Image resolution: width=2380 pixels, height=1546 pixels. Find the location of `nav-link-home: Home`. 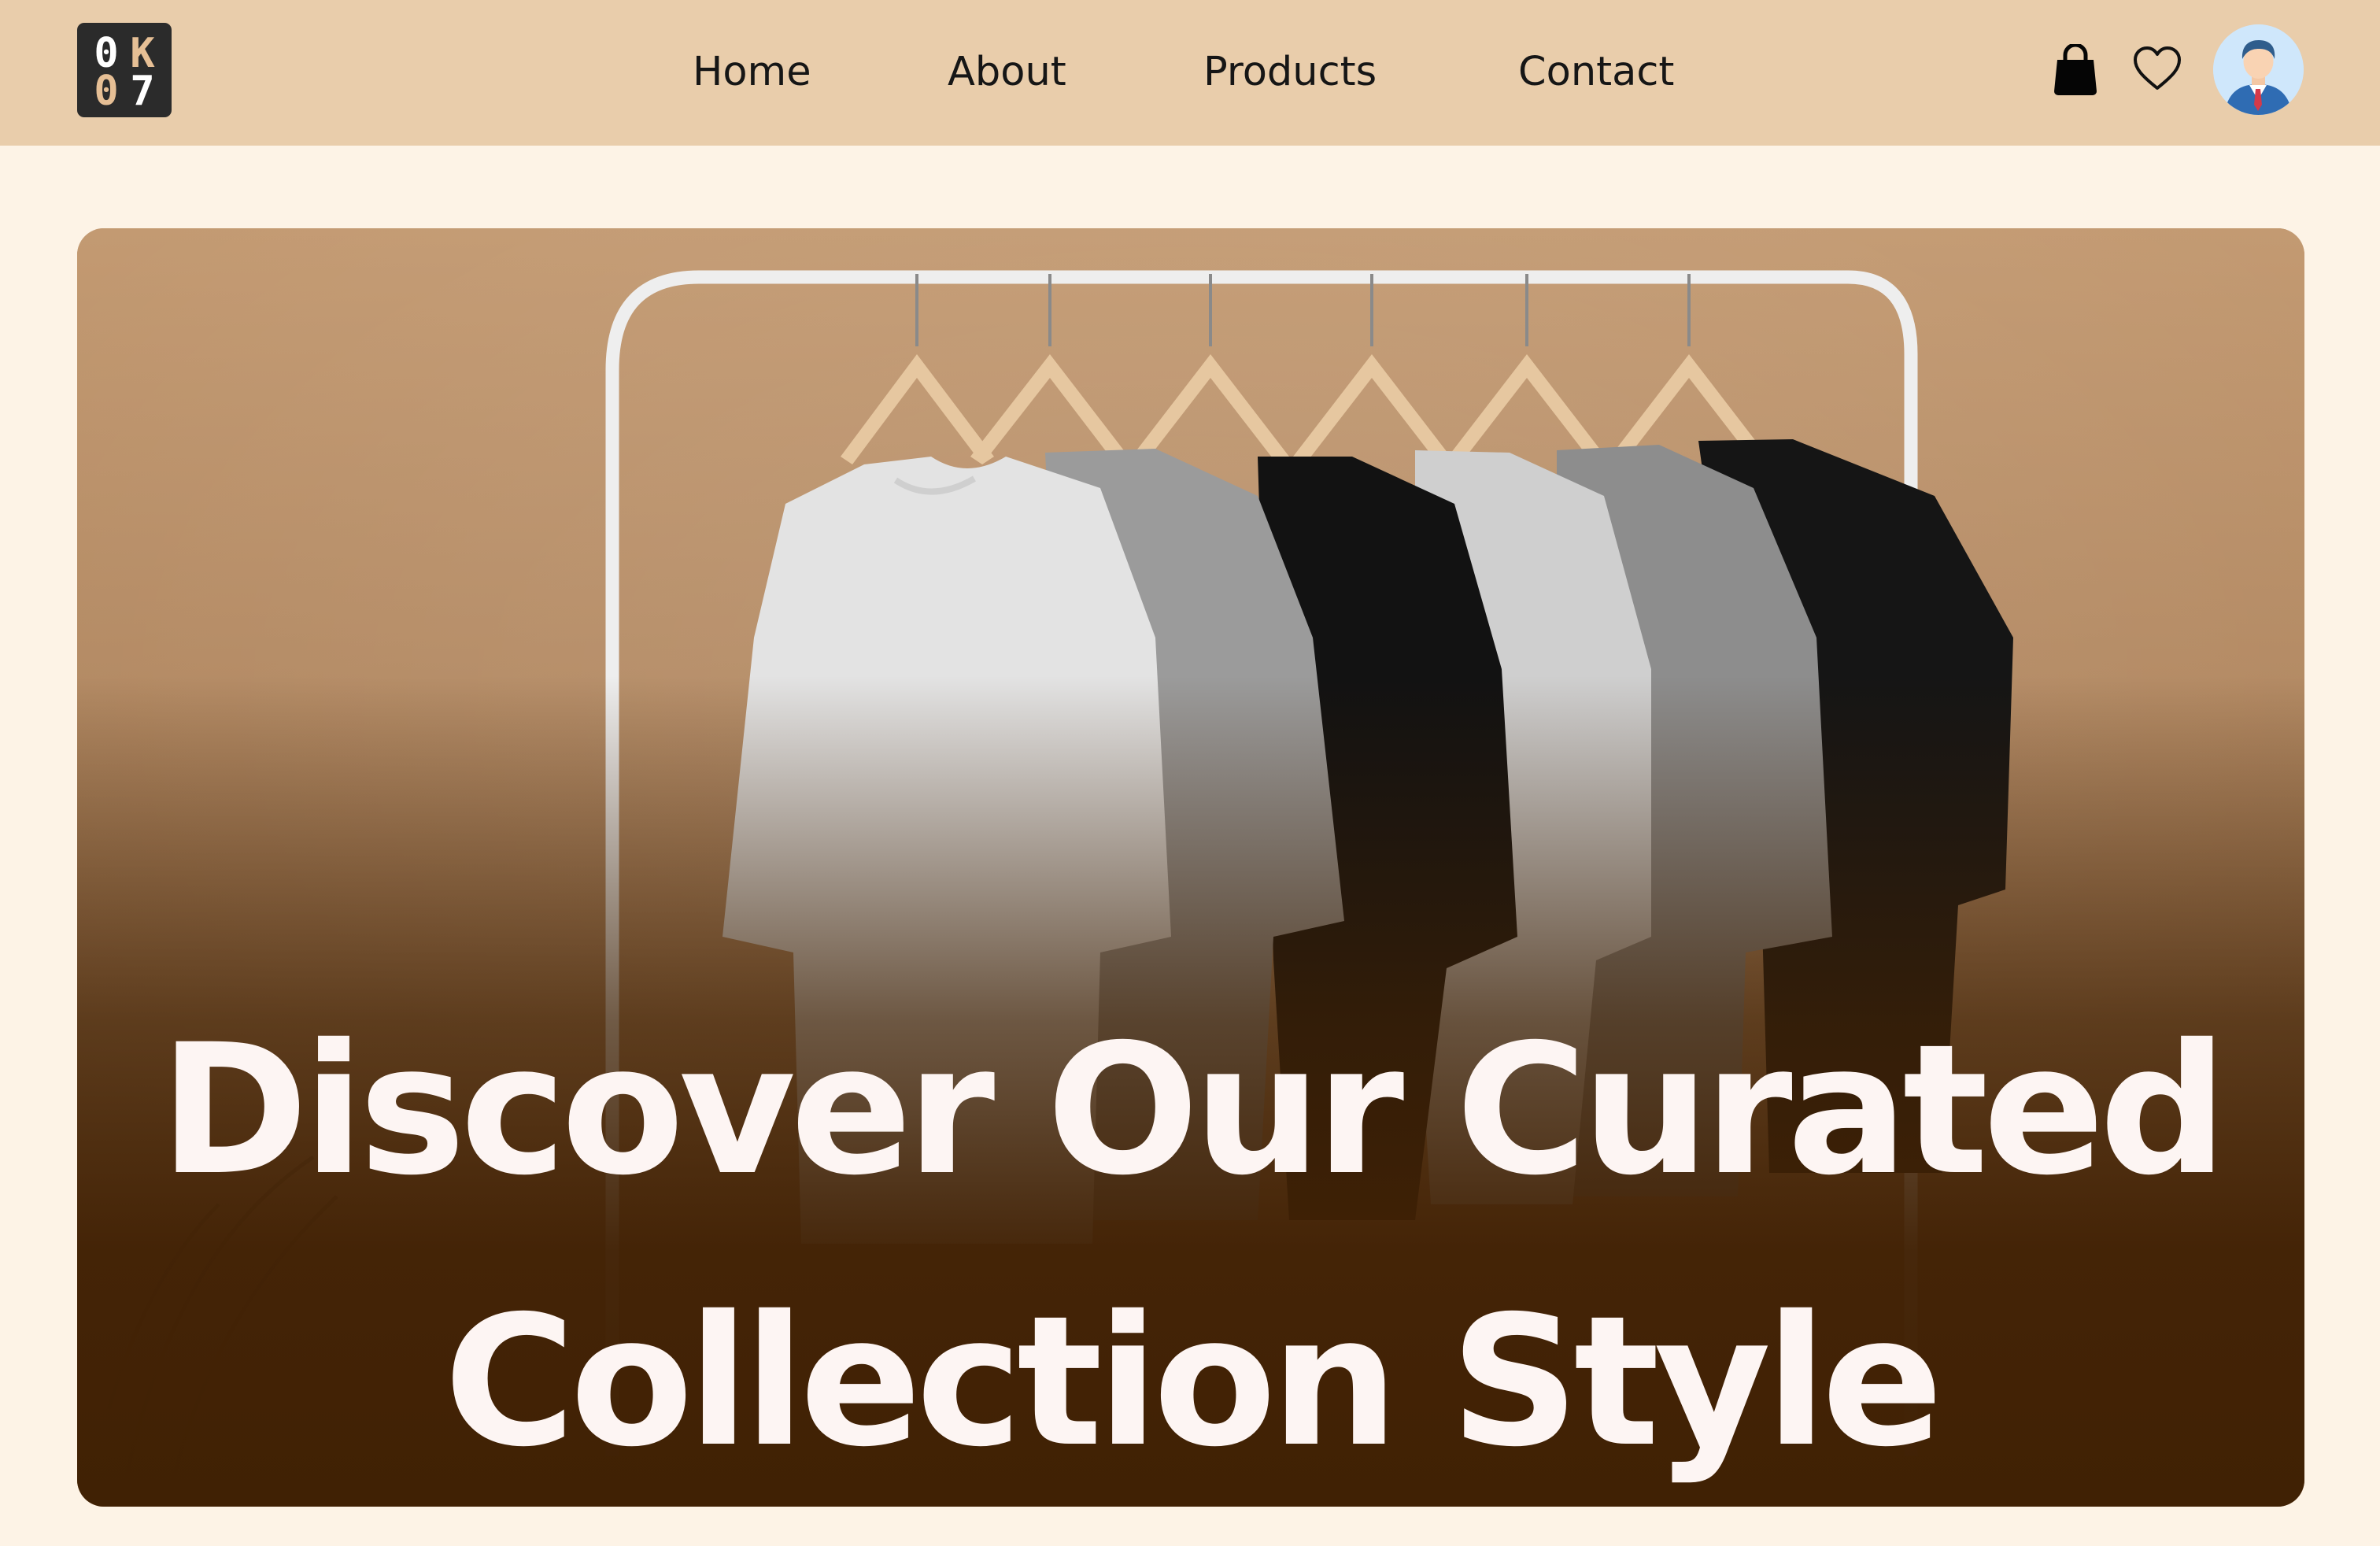

nav-link-home: Home is located at coordinates (761, 72).